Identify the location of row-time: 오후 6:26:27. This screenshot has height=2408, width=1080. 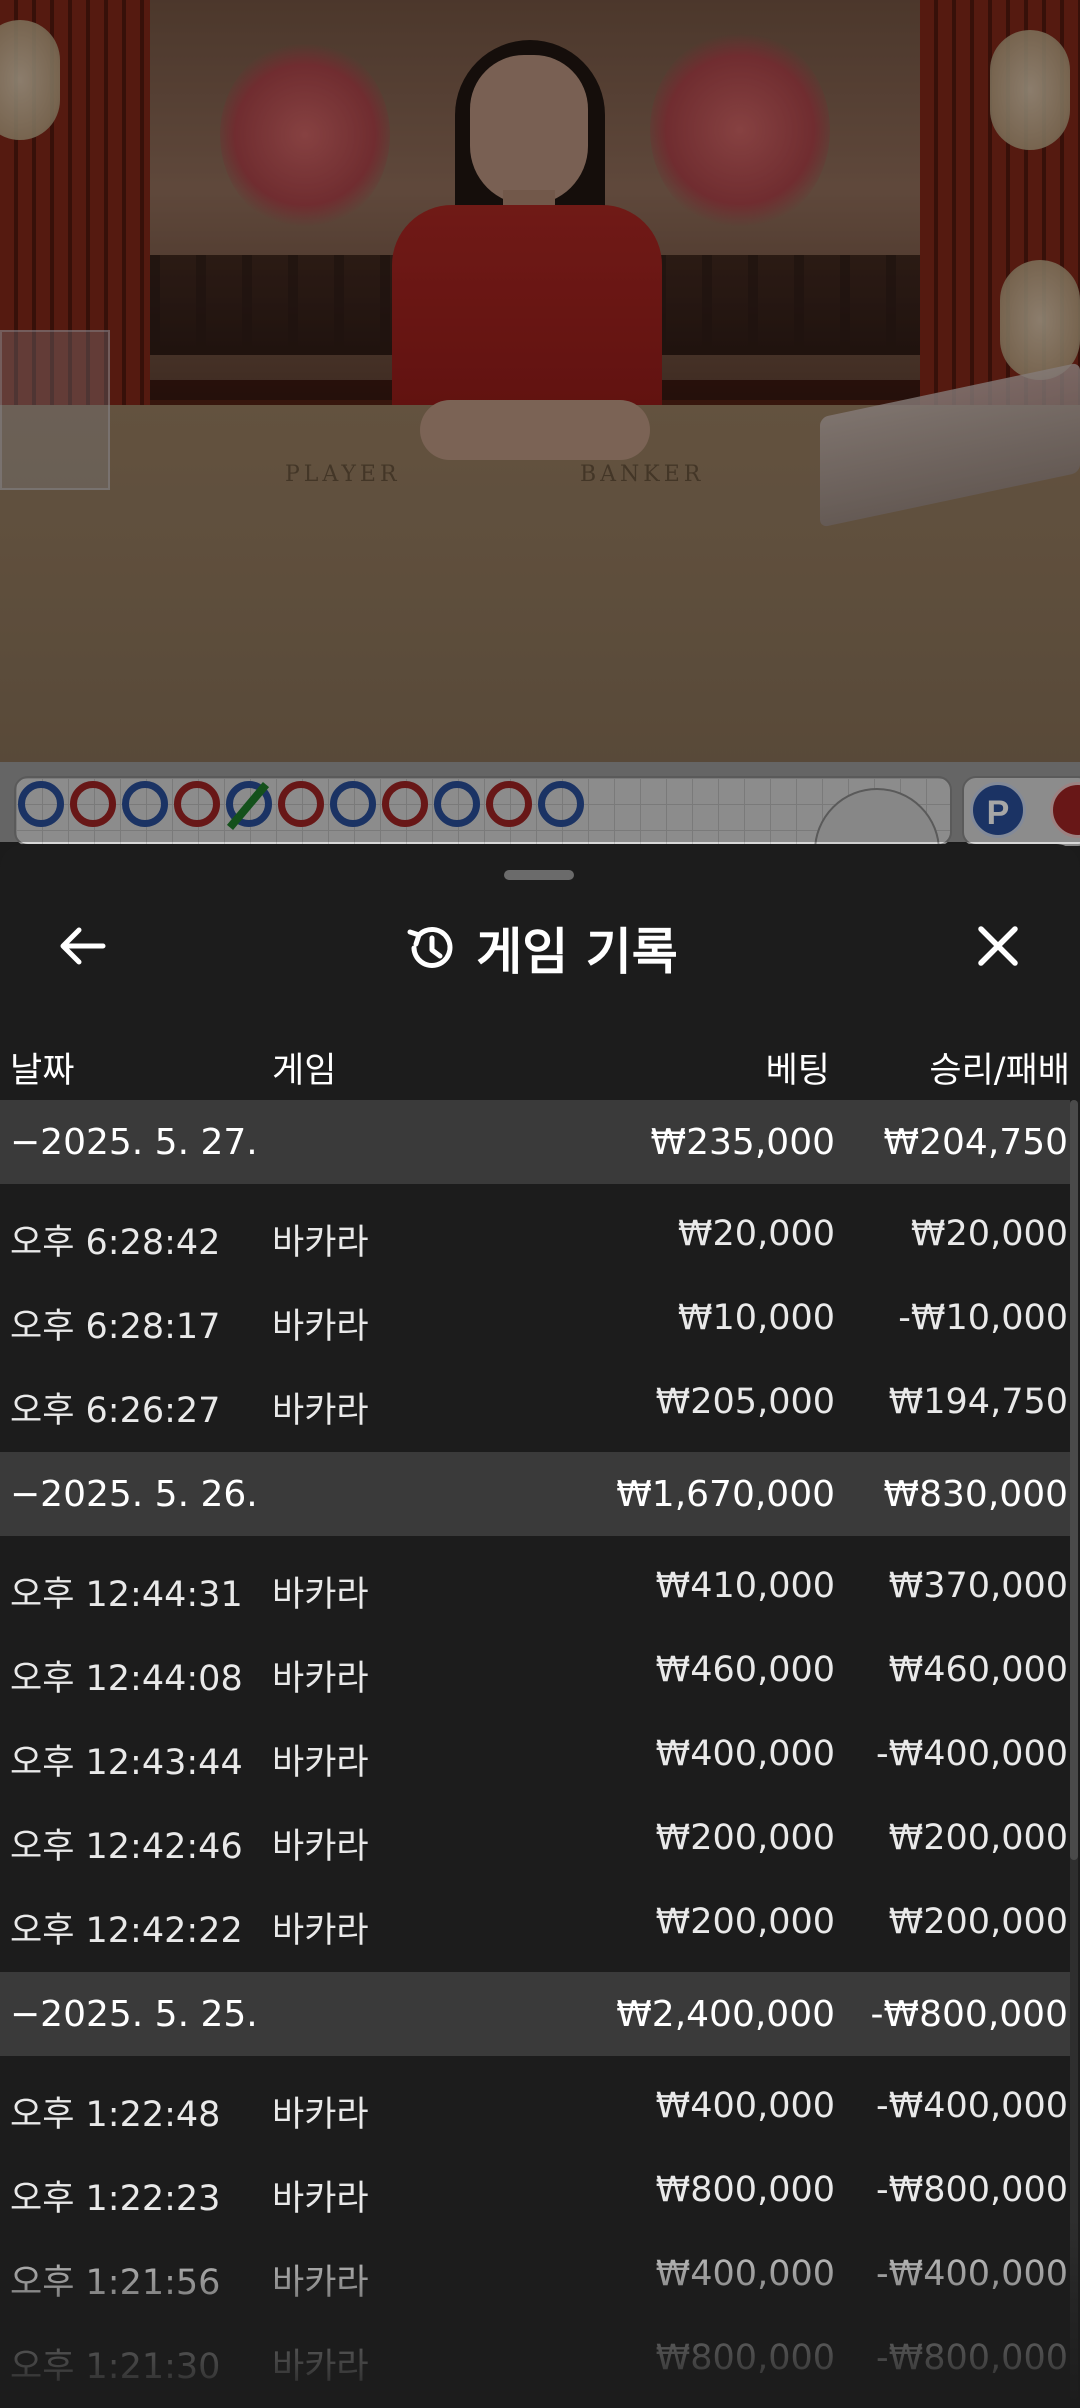
(115, 1411).